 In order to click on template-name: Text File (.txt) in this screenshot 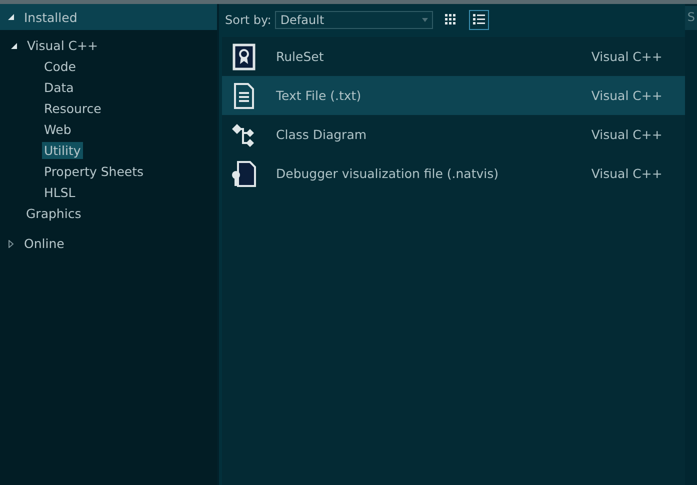, I will do `click(319, 95)`.